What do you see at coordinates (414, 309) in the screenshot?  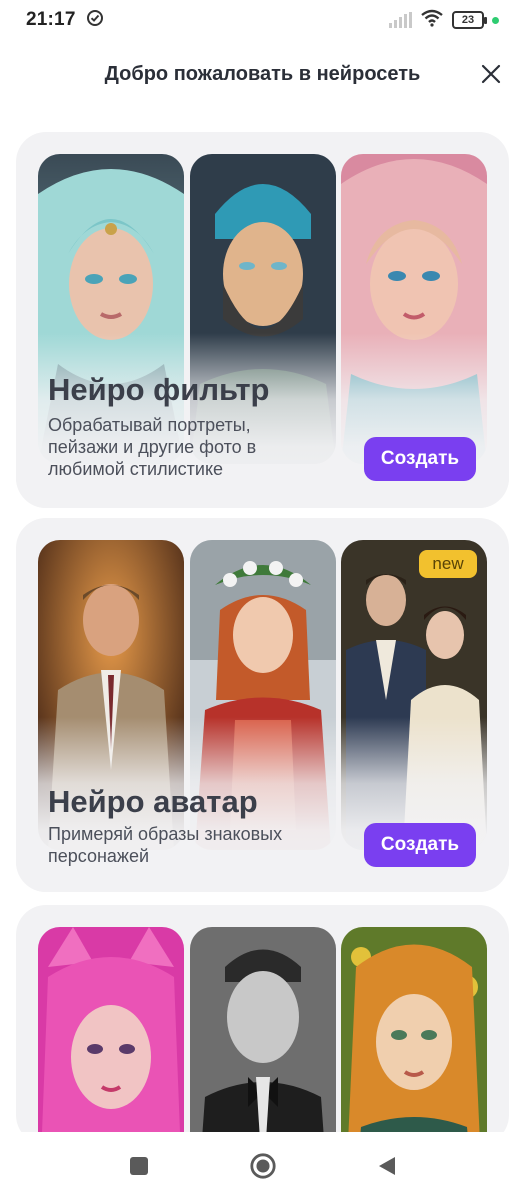 I see `portrait-pink-hair-girl` at bounding box center [414, 309].